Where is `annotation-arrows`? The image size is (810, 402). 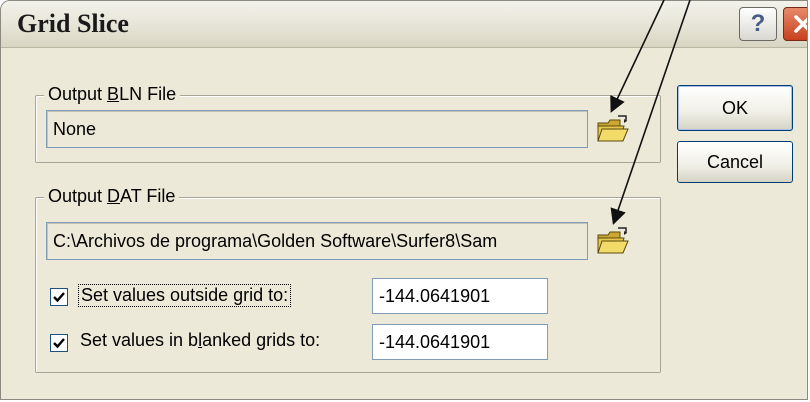
annotation-arrows is located at coordinates (650, 113).